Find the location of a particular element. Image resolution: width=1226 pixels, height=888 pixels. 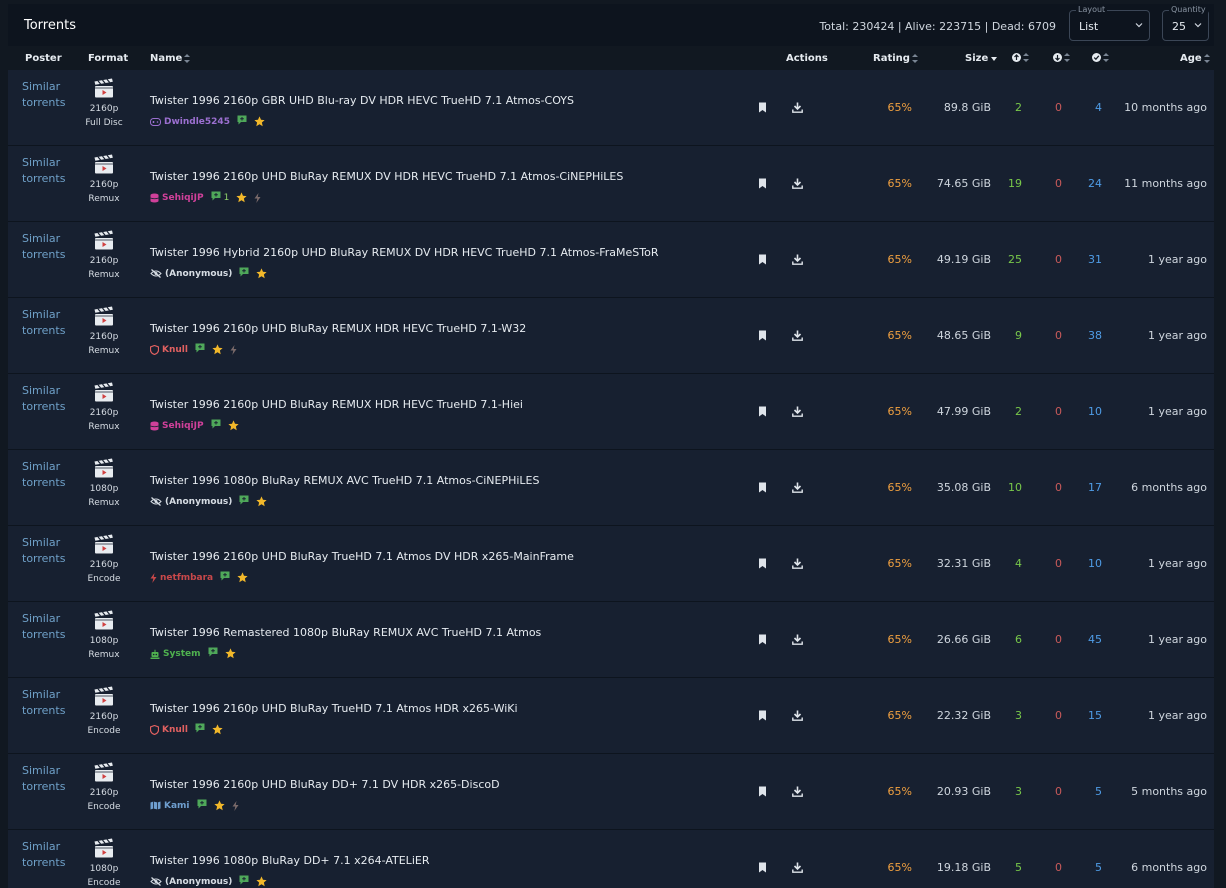

uploader-link: Dwindle5245 is located at coordinates (190, 122).